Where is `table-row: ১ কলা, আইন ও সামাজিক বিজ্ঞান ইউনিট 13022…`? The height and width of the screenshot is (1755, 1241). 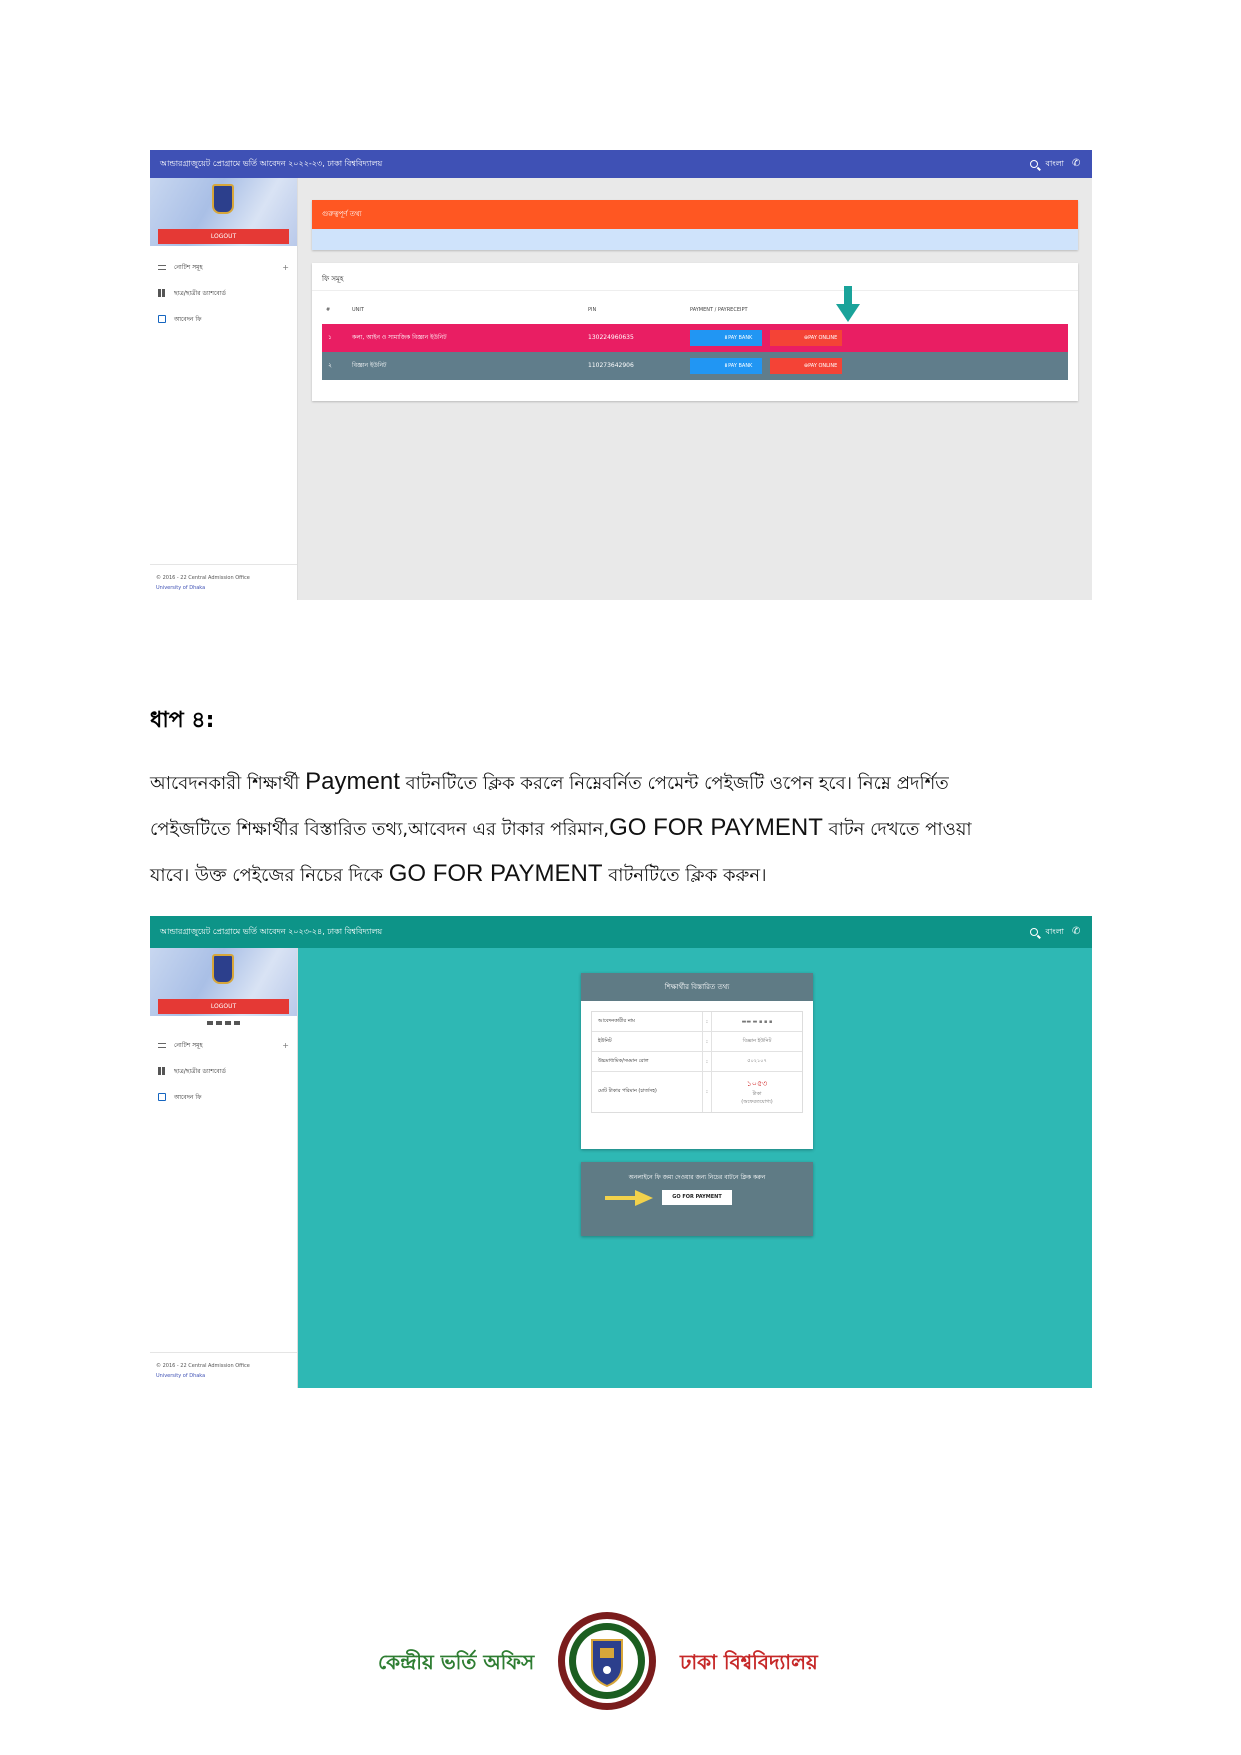
table-row: ১ কলা, আইন ও সামাজিক বিজ্ঞান ইউনিট 13022… is located at coordinates (695, 338).